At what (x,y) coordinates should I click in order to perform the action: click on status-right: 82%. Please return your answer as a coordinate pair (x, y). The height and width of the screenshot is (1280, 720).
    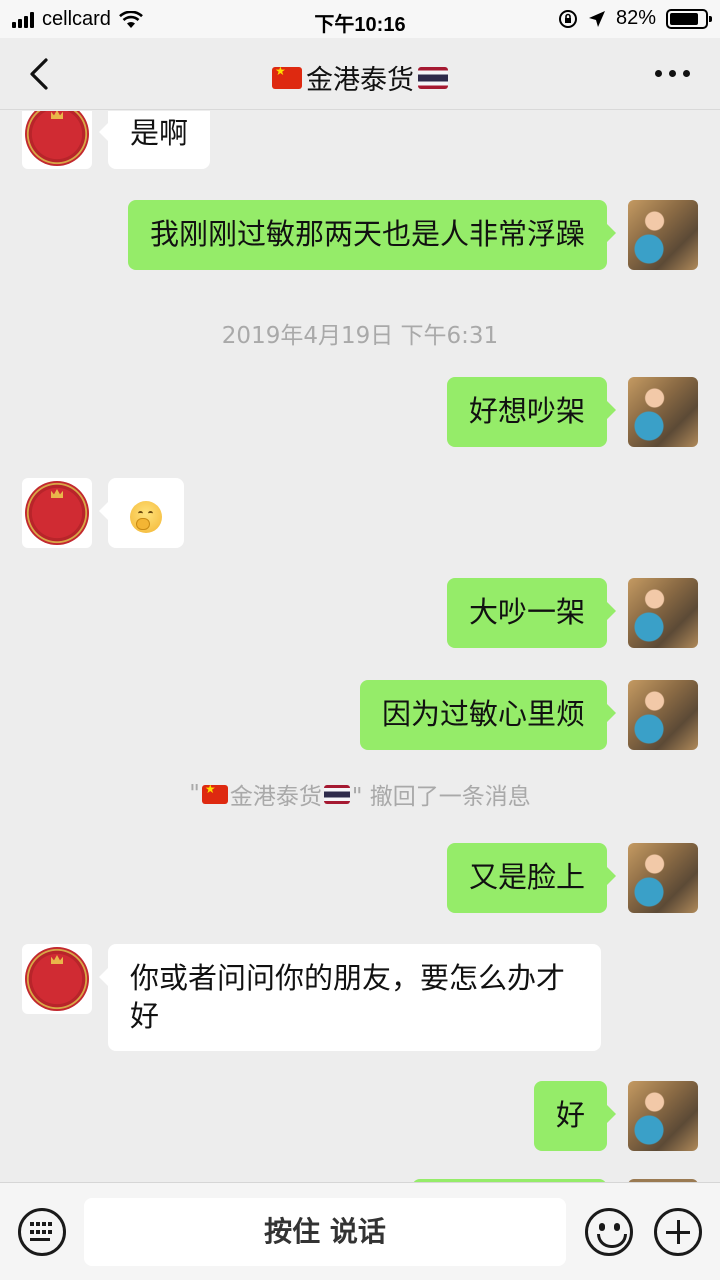
    Looking at the image, I should click on (635, 18).